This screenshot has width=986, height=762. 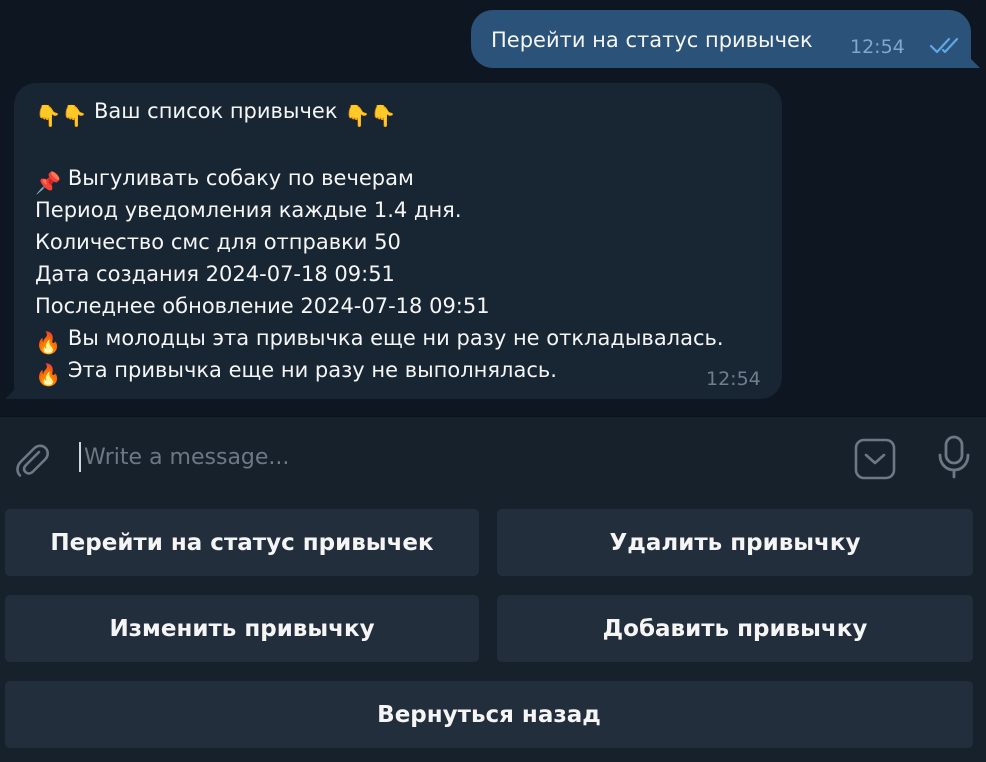 I want to click on habit-created-date: Дата создания 2024-07-18 09:51, so click(x=215, y=274).